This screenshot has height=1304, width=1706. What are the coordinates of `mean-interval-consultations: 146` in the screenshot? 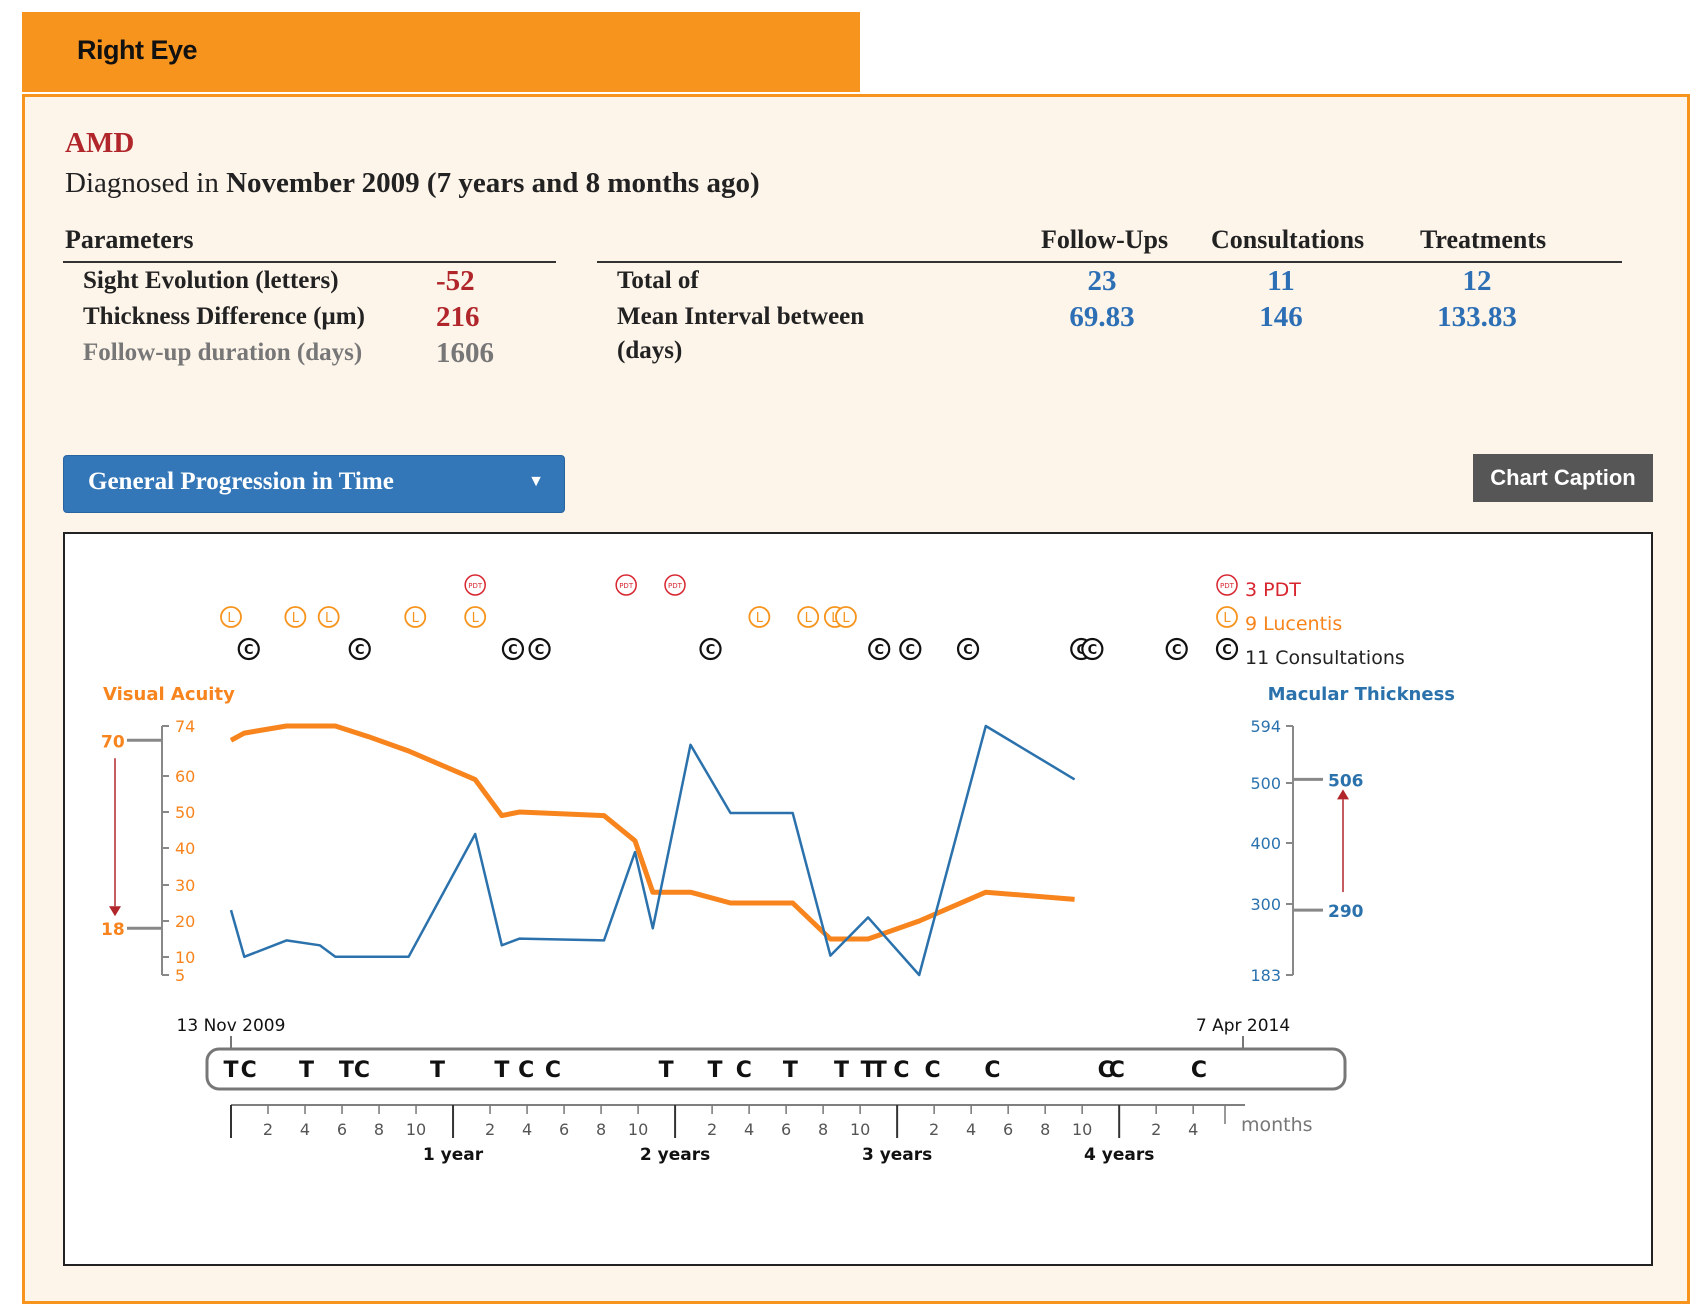 It's located at (1281, 317).